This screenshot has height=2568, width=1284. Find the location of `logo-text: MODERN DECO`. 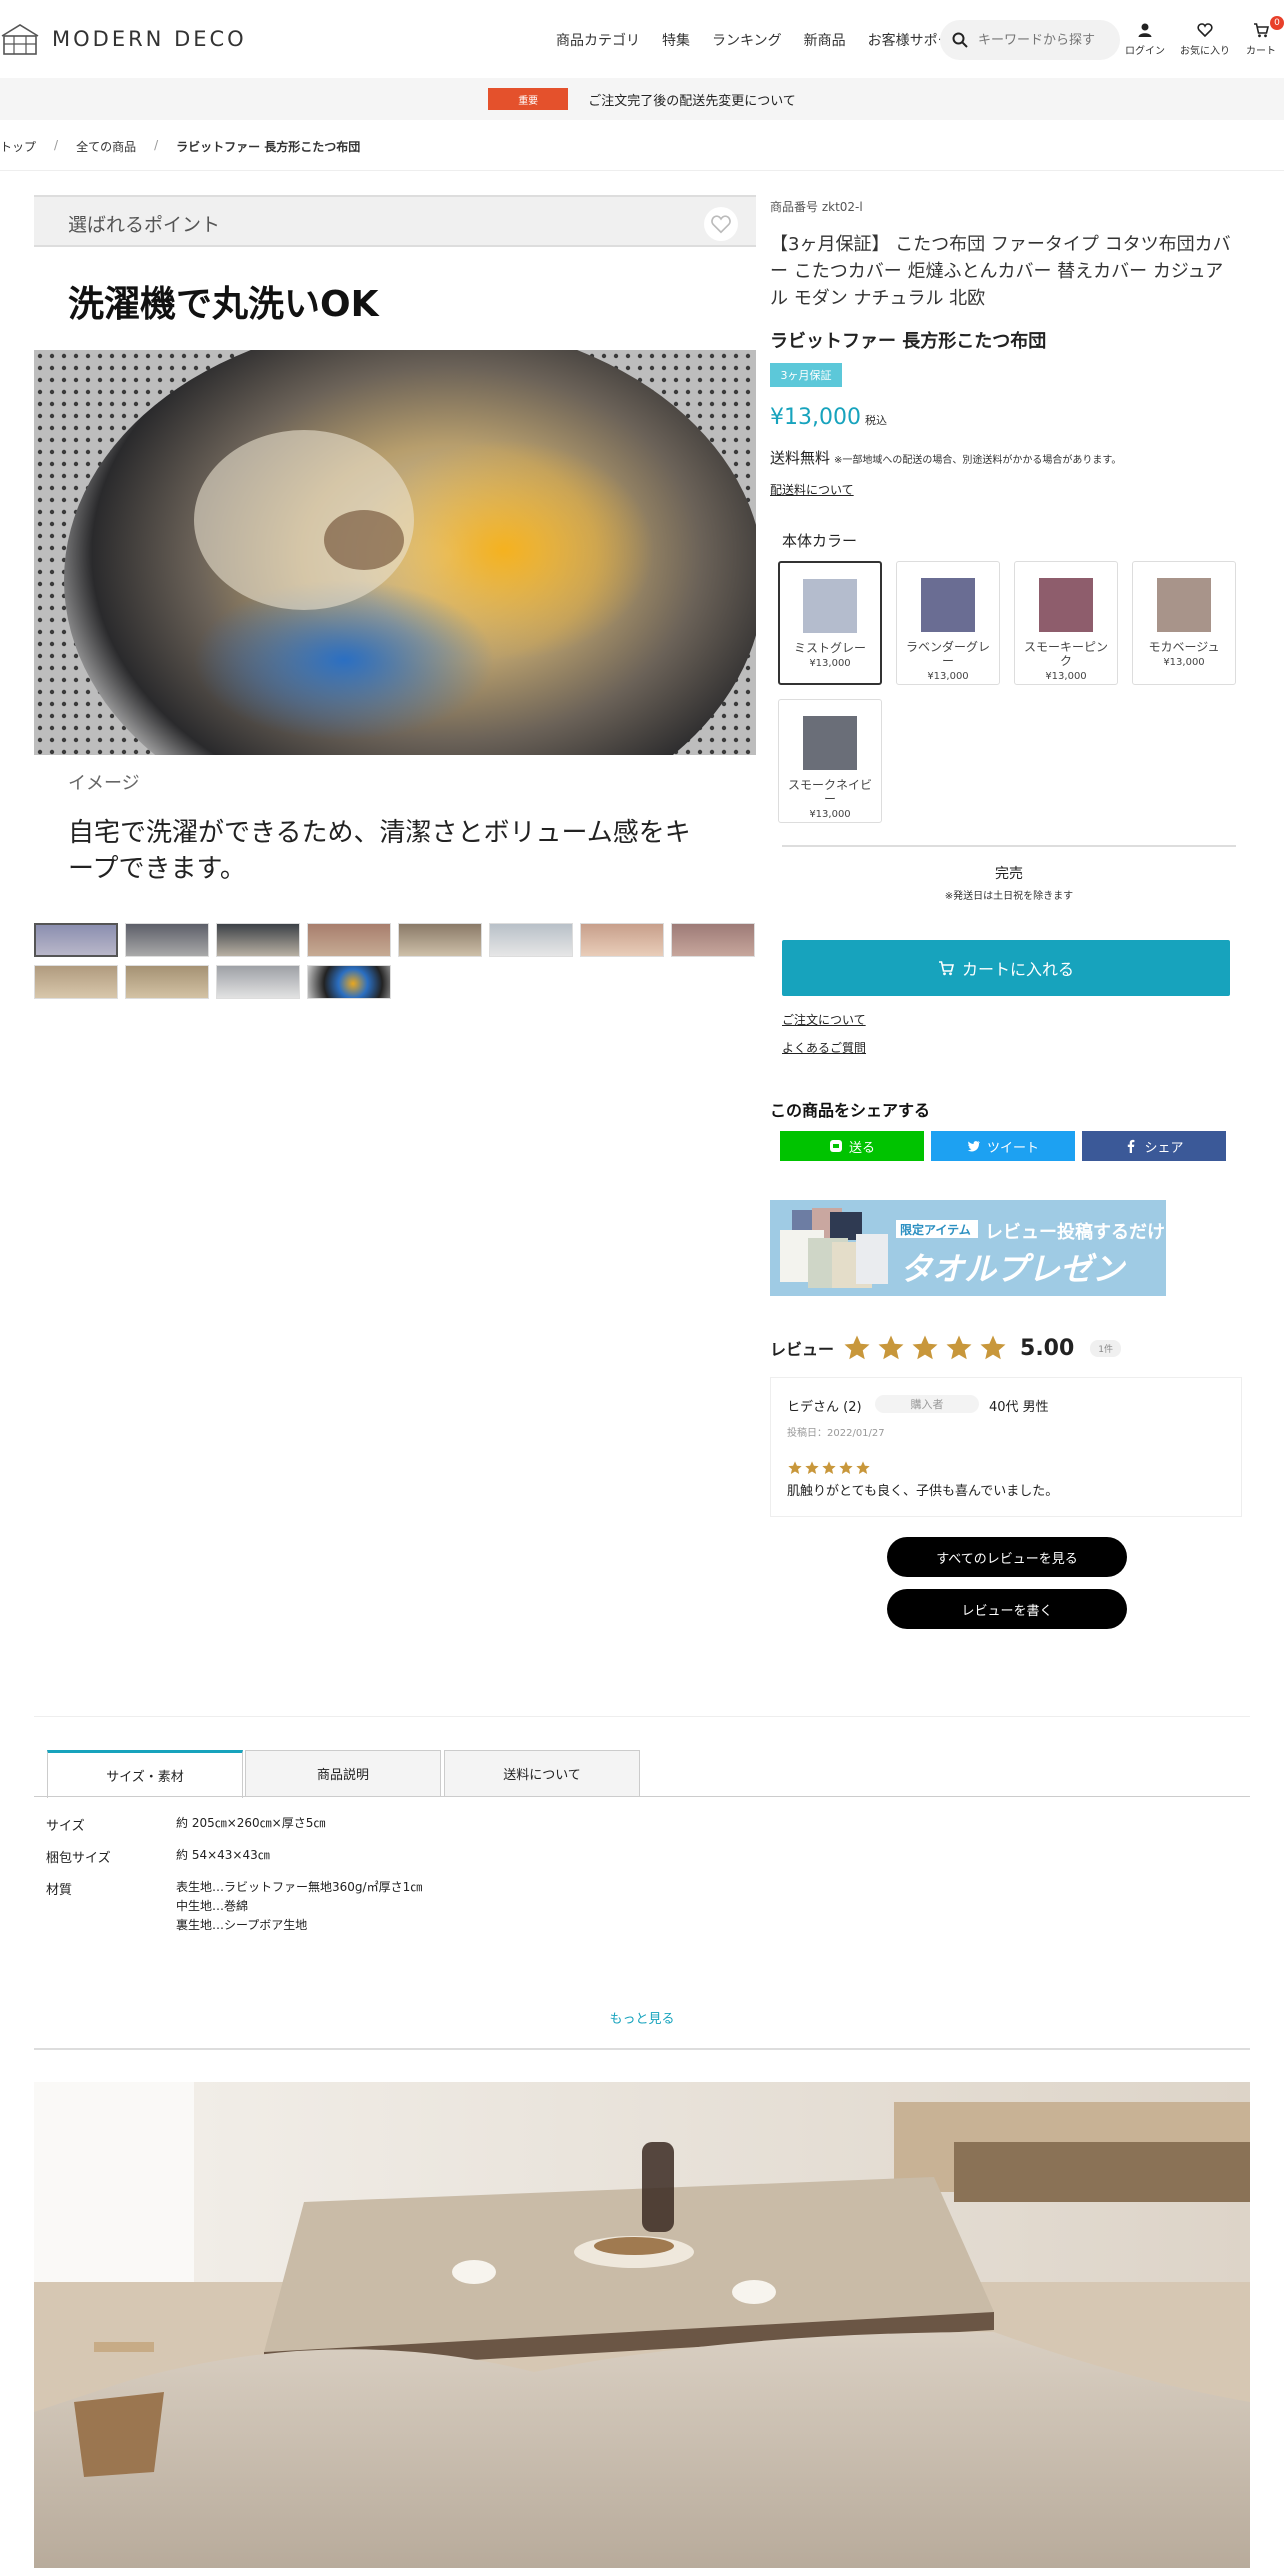

logo-text: MODERN DECO is located at coordinates (149, 39).